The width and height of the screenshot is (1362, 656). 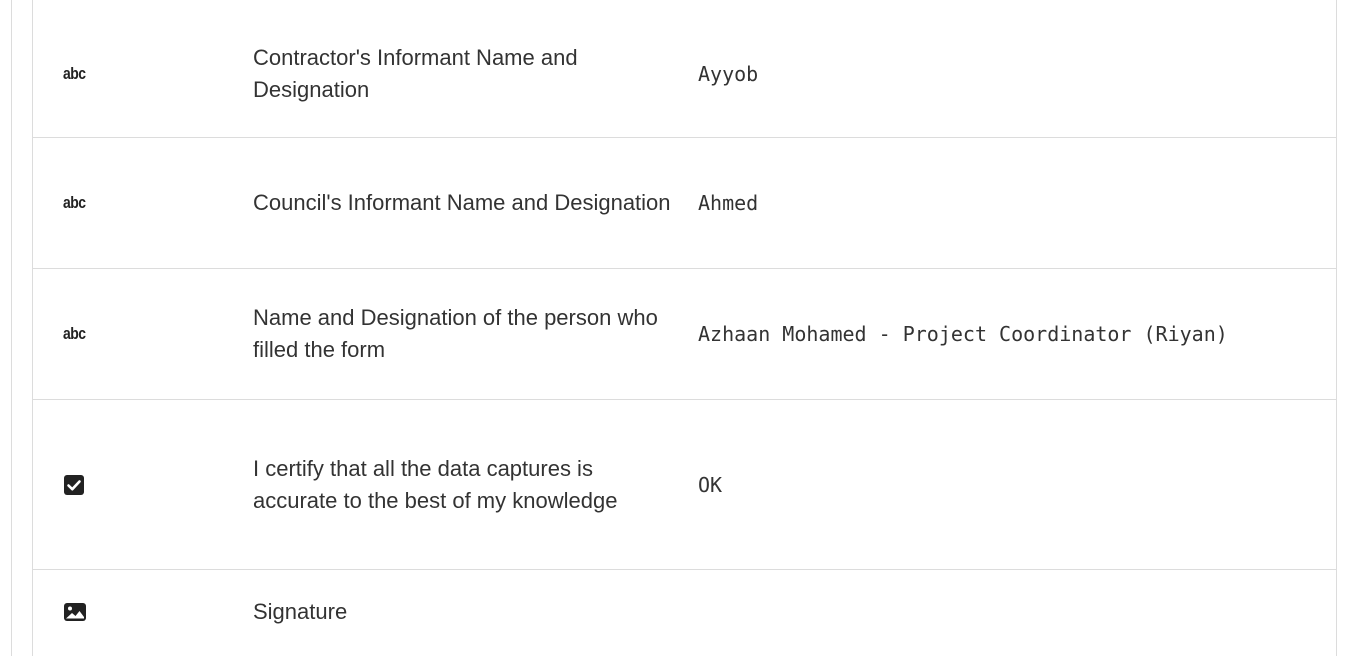 I want to click on field-label: Signature, so click(x=300, y=611).